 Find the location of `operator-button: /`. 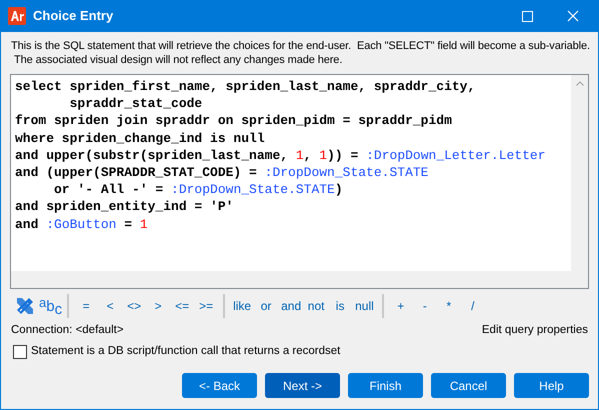

operator-button: / is located at coordinates (472, 306).